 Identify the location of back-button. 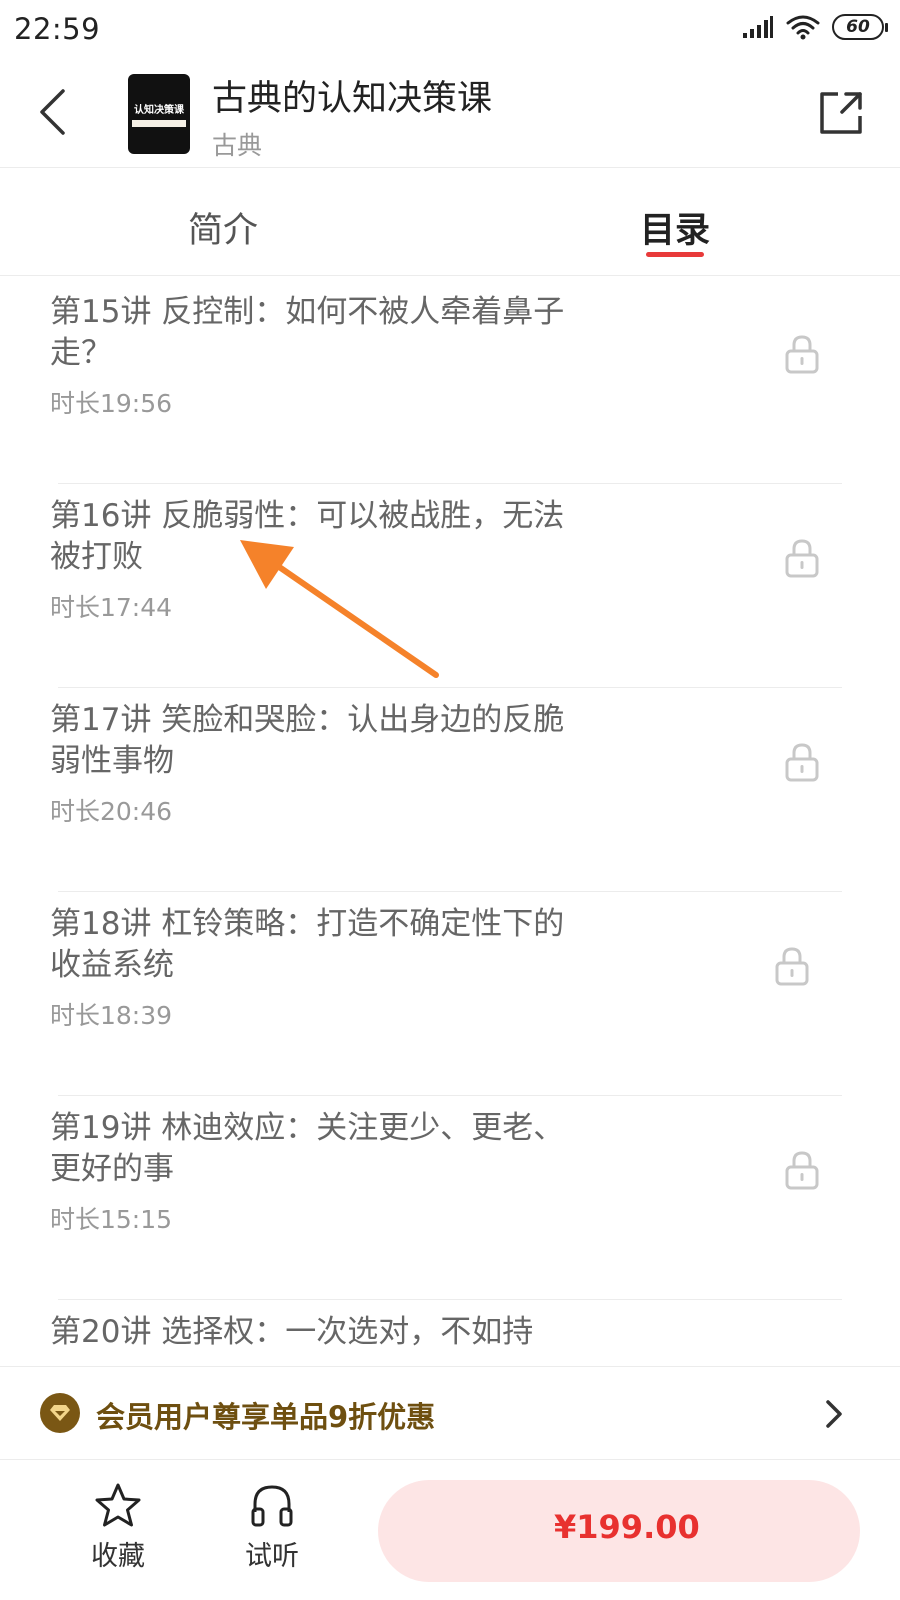
(52, 112).